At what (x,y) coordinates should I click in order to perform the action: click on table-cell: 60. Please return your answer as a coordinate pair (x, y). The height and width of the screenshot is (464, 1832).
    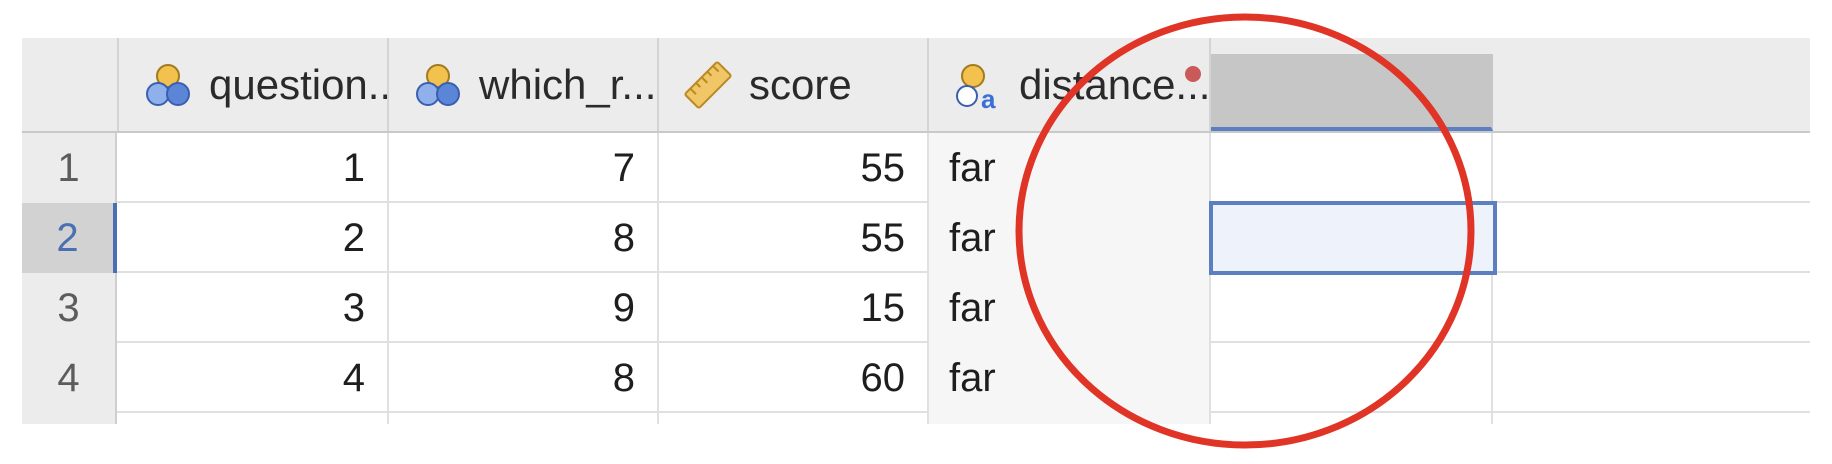
    Looking at the image, I should click on (794, 378).